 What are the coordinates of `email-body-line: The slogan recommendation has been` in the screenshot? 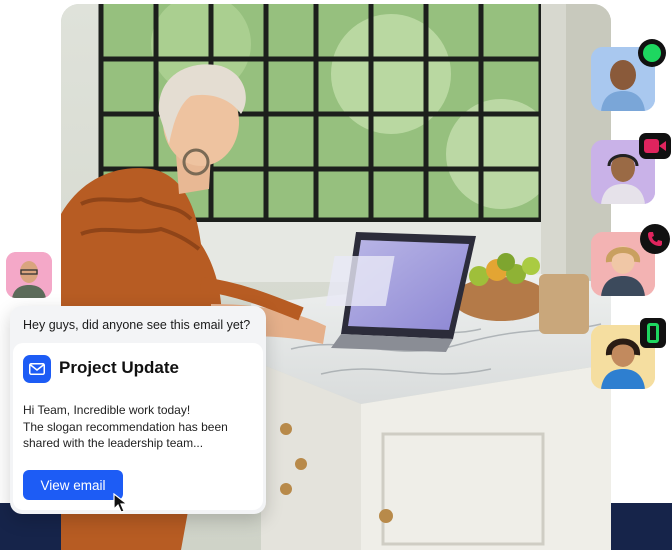 It's located at (125, 426).